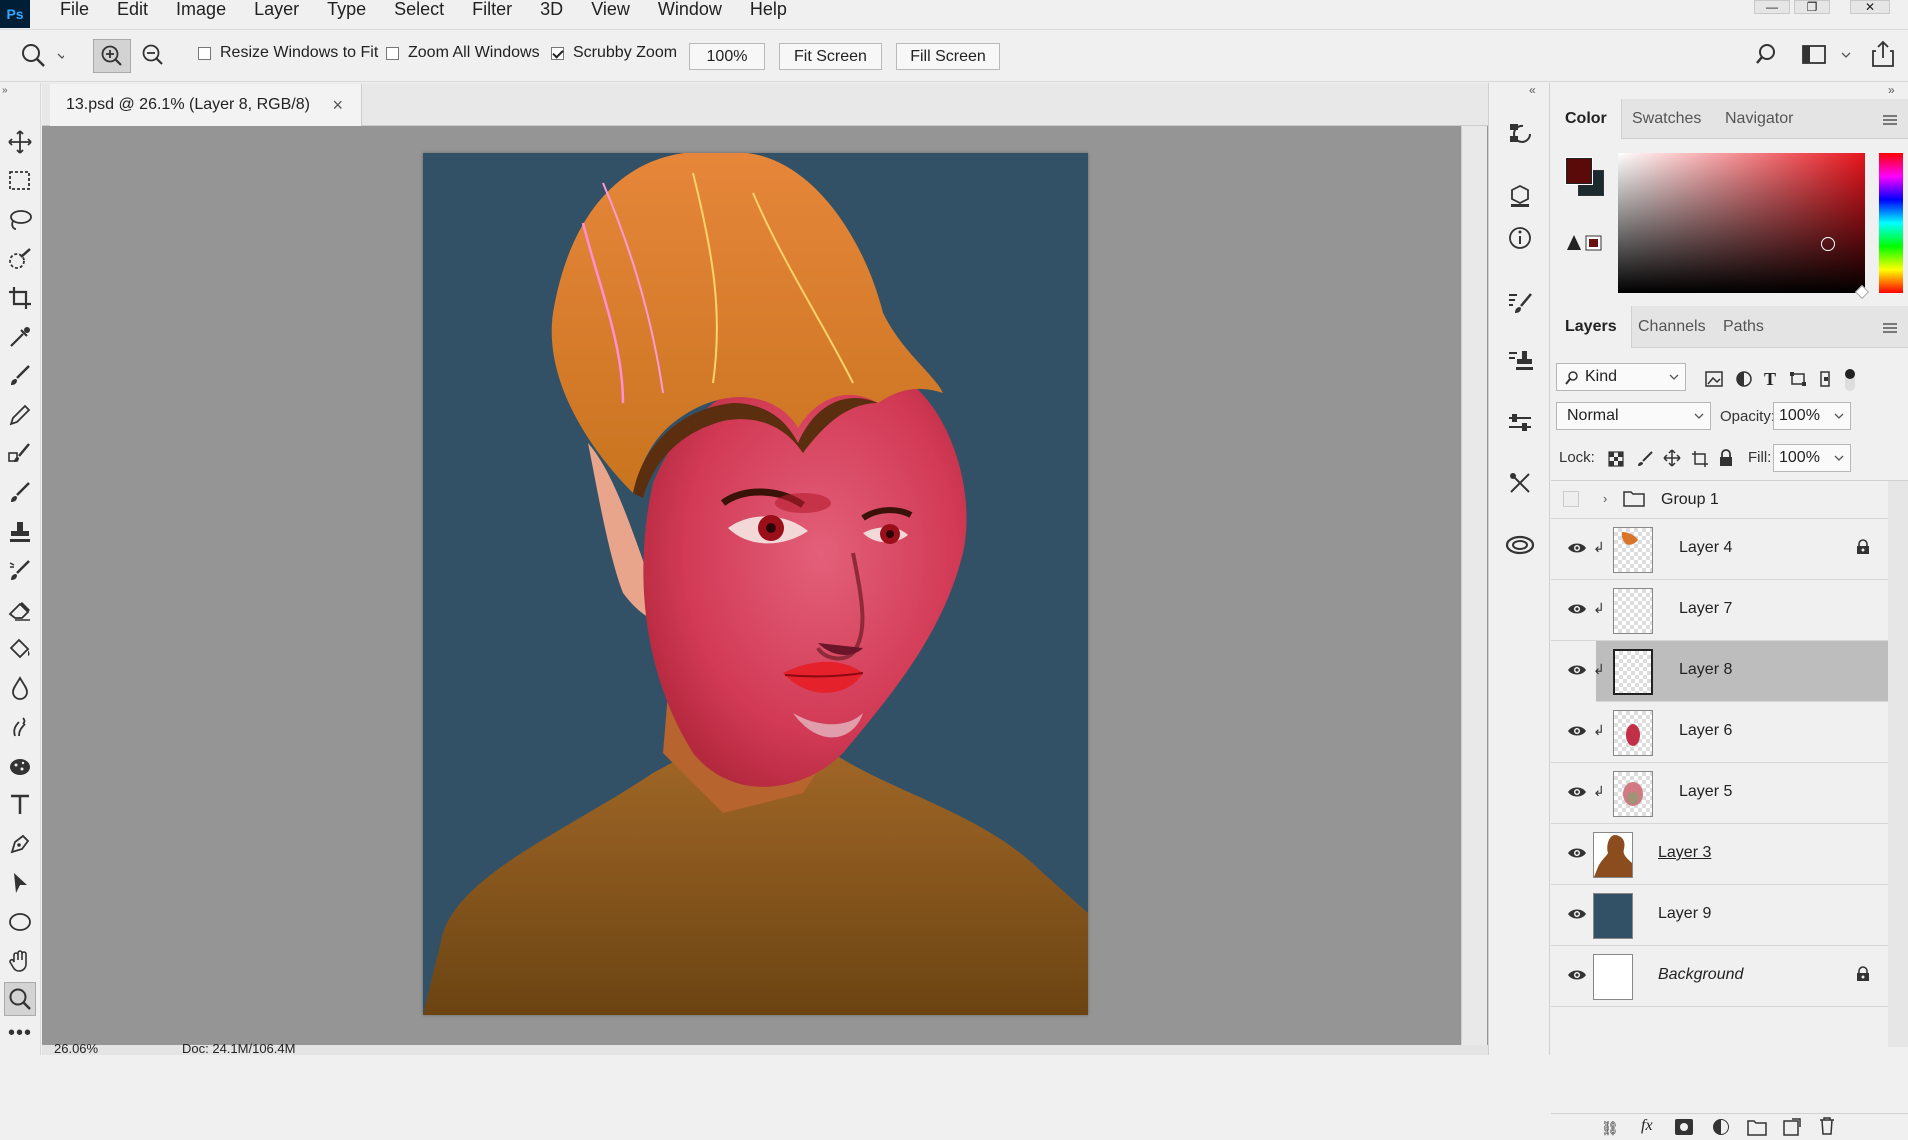 The width and height of the screenshot is (1908, 1140). I want to click on layer-filter-kind: Kind, so click(1621, 377).